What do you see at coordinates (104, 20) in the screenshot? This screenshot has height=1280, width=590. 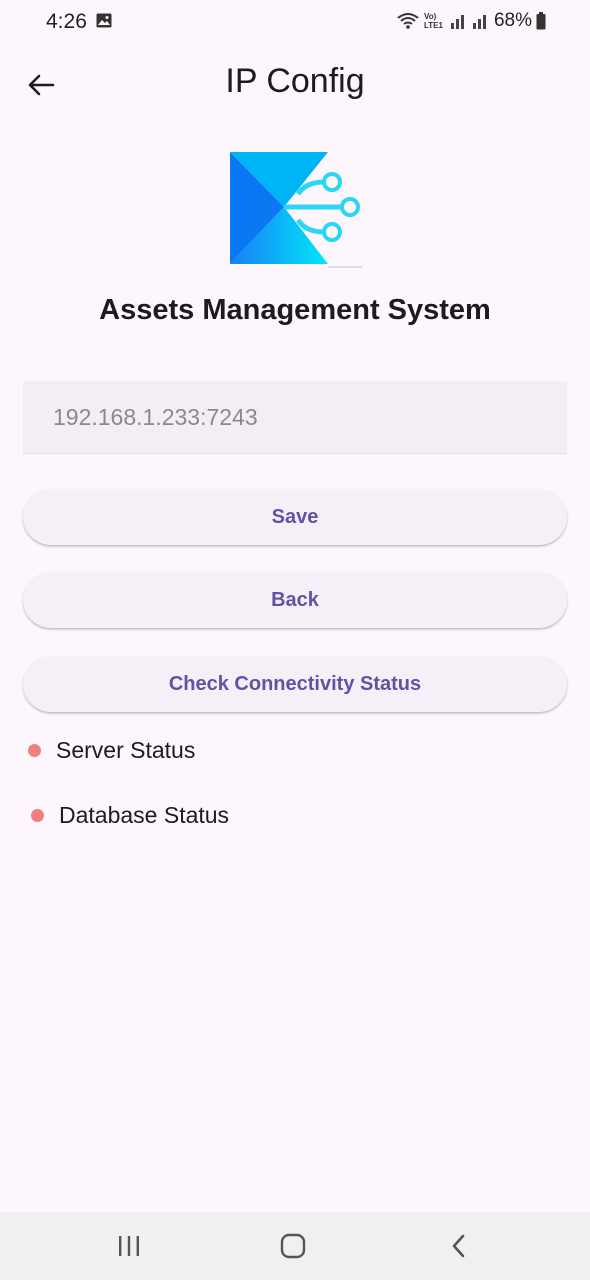 I see `gallery-notification-icon` at bounding box center [104, 20].